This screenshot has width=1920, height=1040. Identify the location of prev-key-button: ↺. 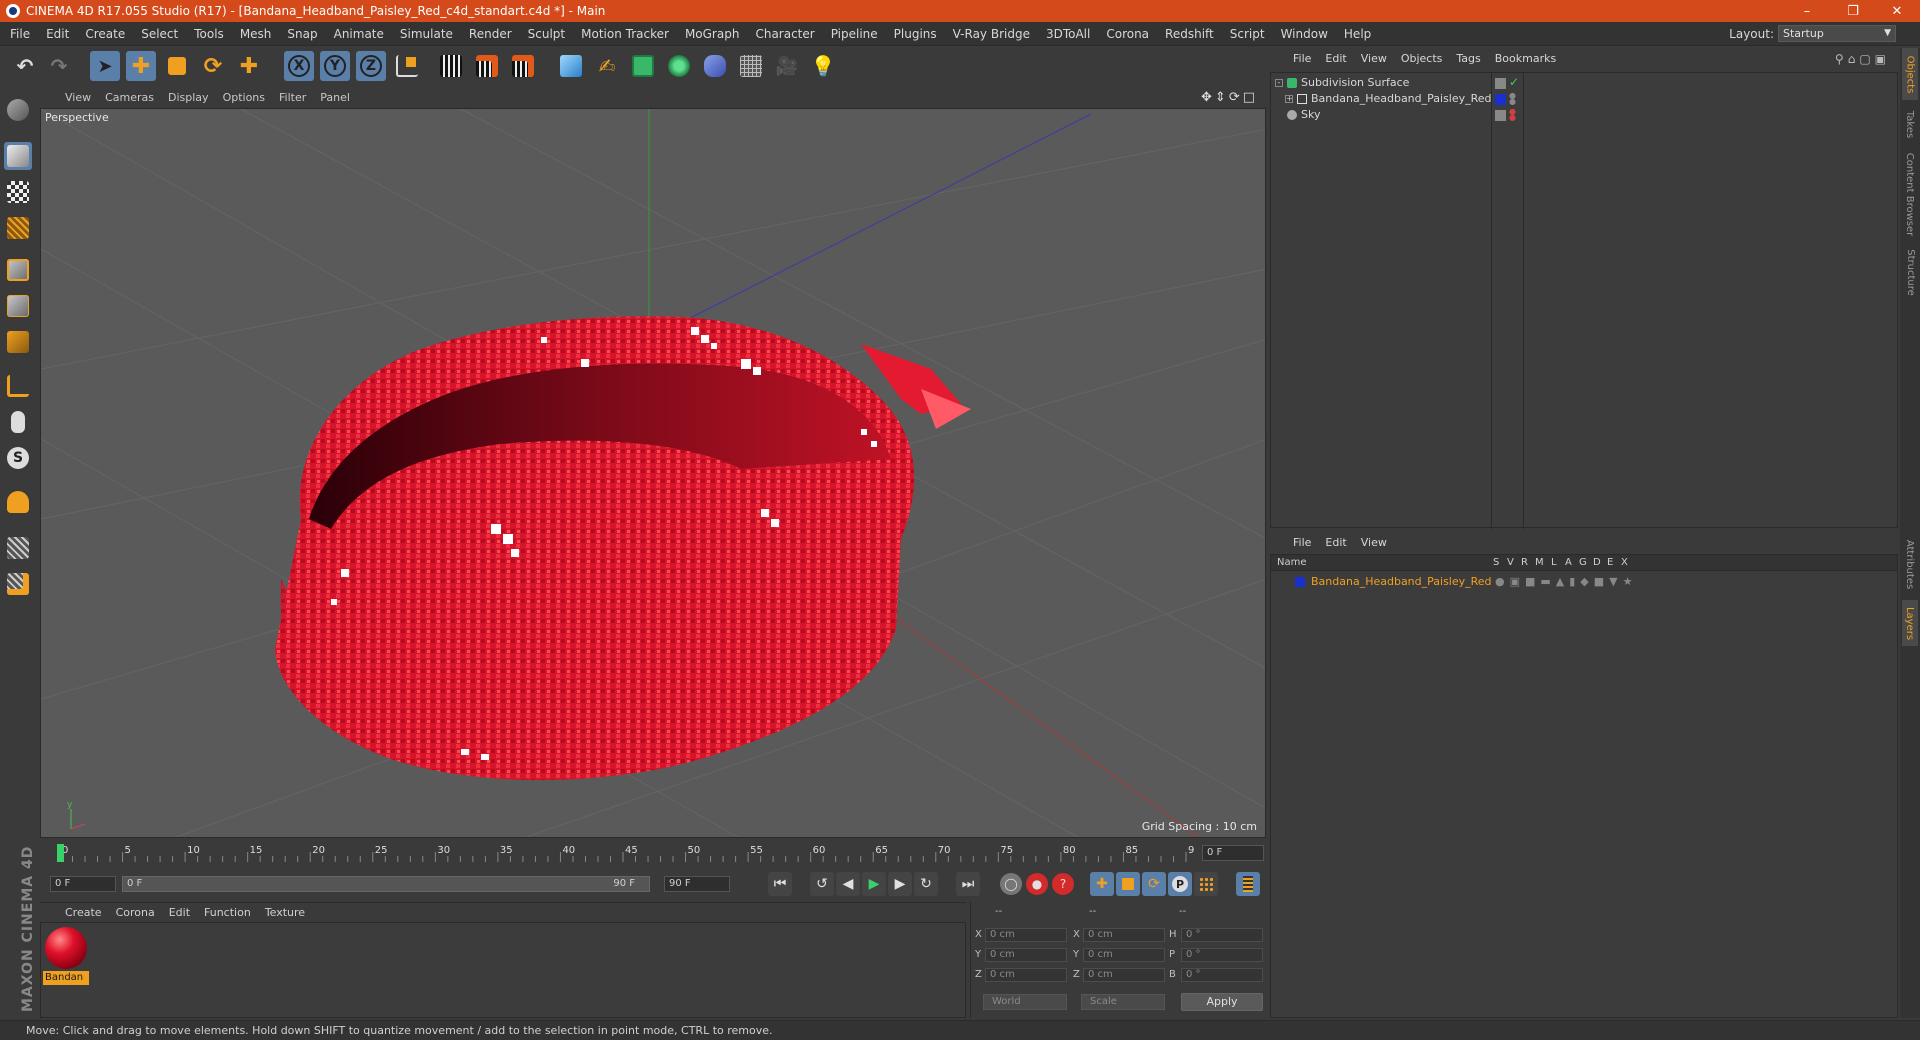
(822, 884).